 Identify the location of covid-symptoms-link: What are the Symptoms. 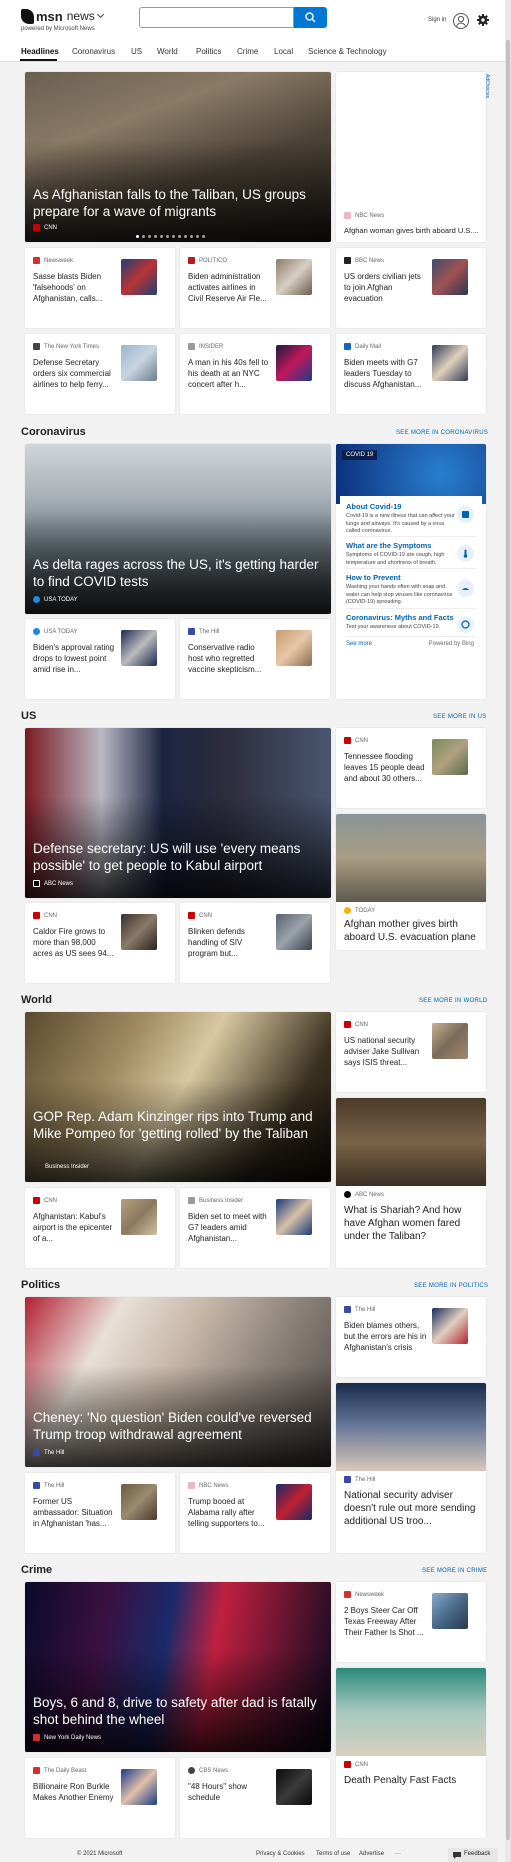
(388, 545).